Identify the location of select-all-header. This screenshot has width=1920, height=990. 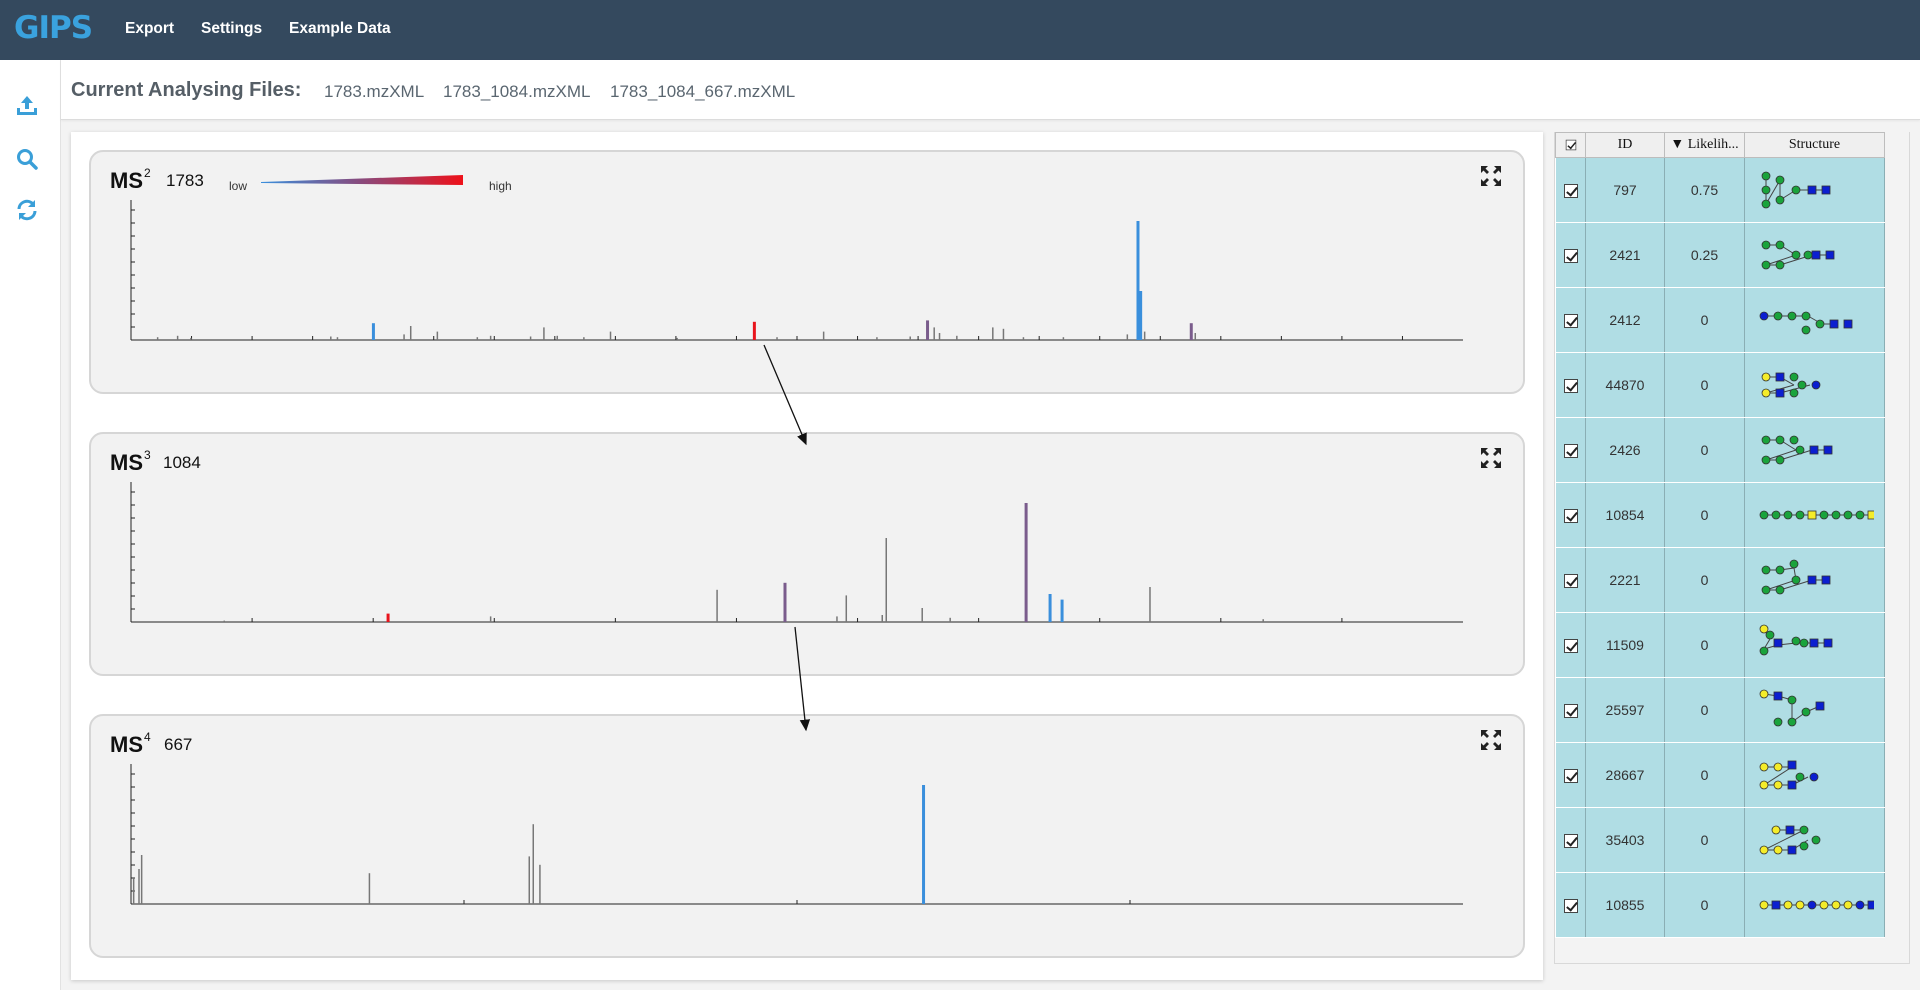
(1570, 145).